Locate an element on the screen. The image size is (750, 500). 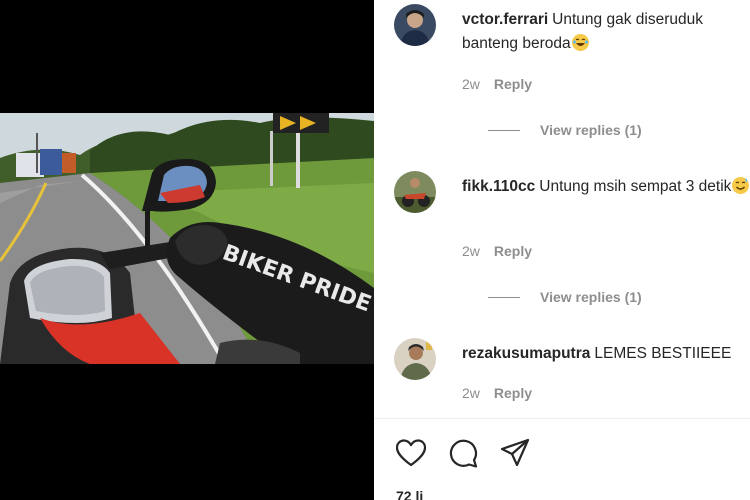
send-icon is located at coordinates (515, 452).